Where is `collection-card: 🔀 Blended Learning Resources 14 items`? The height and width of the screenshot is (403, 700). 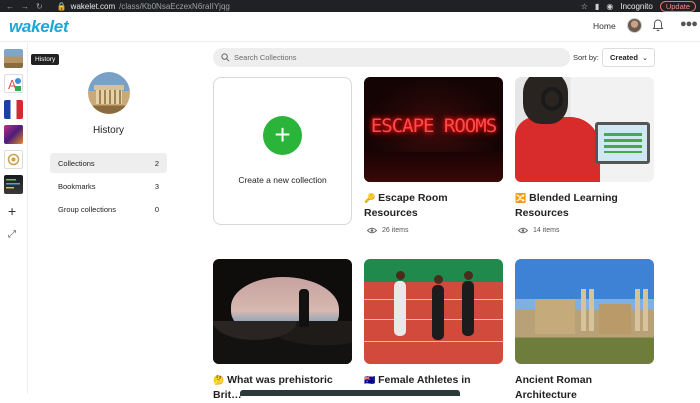
collection-card: 🔀 Blended Learning Resources 14 items is located at coordinates (584, 155).